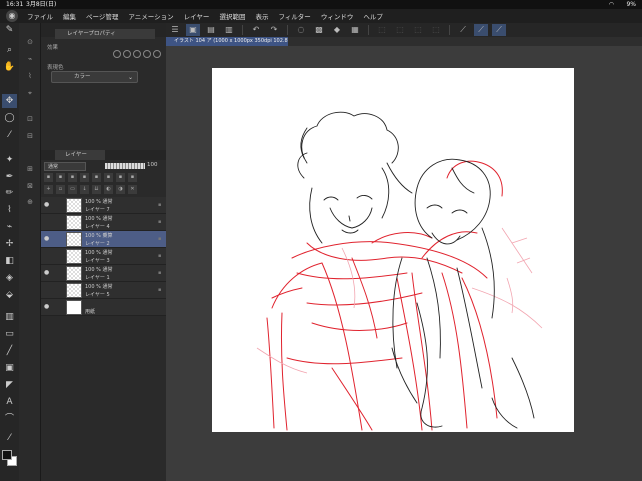 Image resolution: width=642 pixels, height=481 pixels. What do you see at coordinates (30, 202) in the screenshot?
I see `layer-tool-icon: ⊕` at bounding box center [30, 202].